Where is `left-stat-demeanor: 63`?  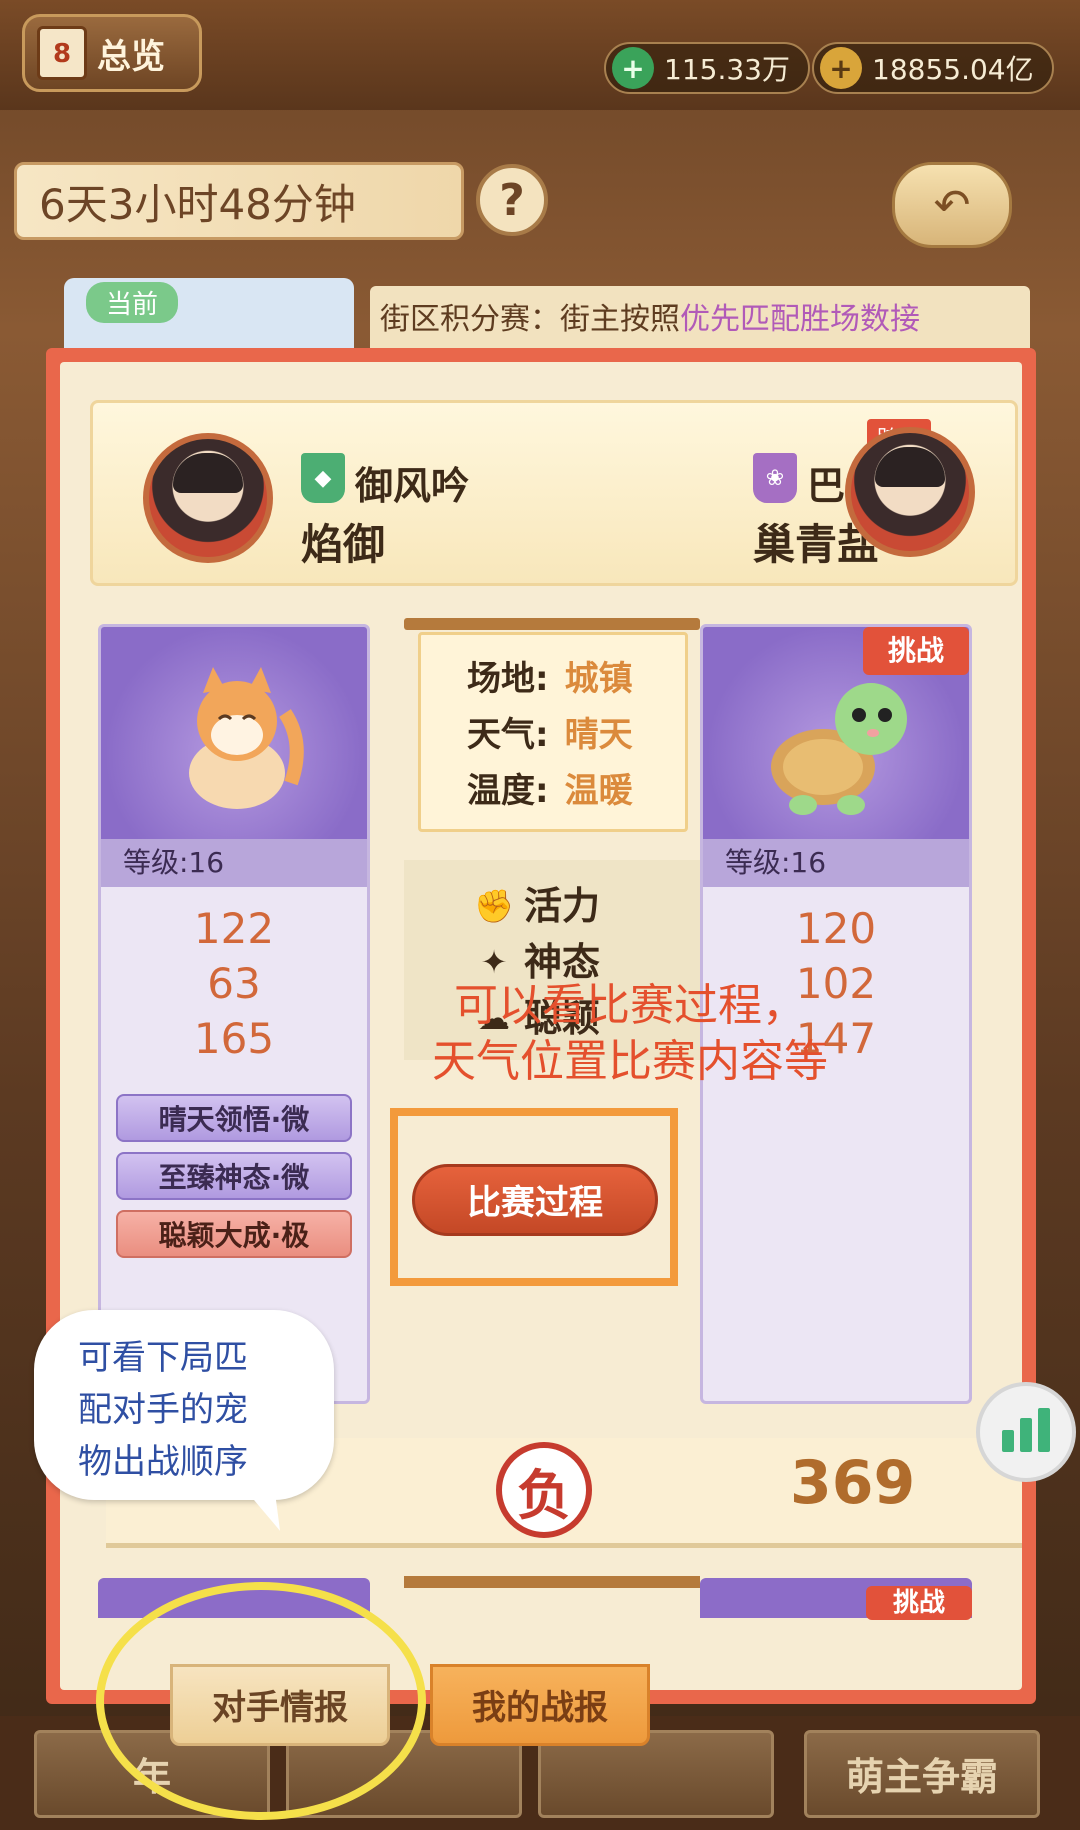
left-stat-demeanor: 63 is located at coordinates (234, 983).